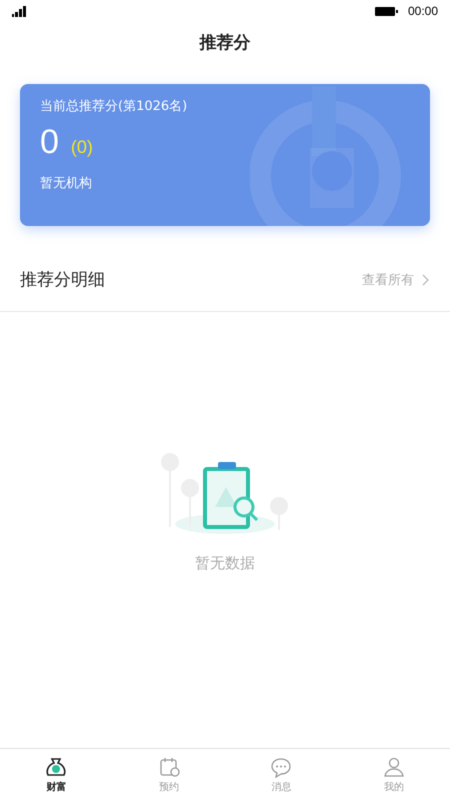  I want to click on section-title: 推荐分明细, so click(62, 280).